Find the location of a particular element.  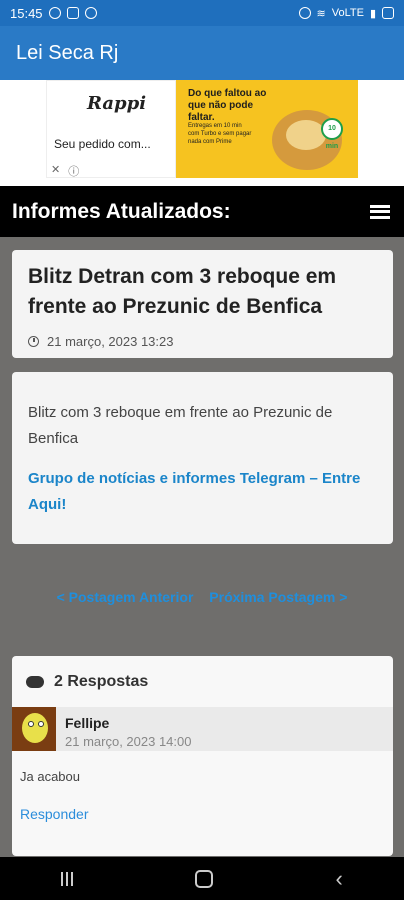

comments-heading: 2 Respostas is located at coordinates (202, 675).